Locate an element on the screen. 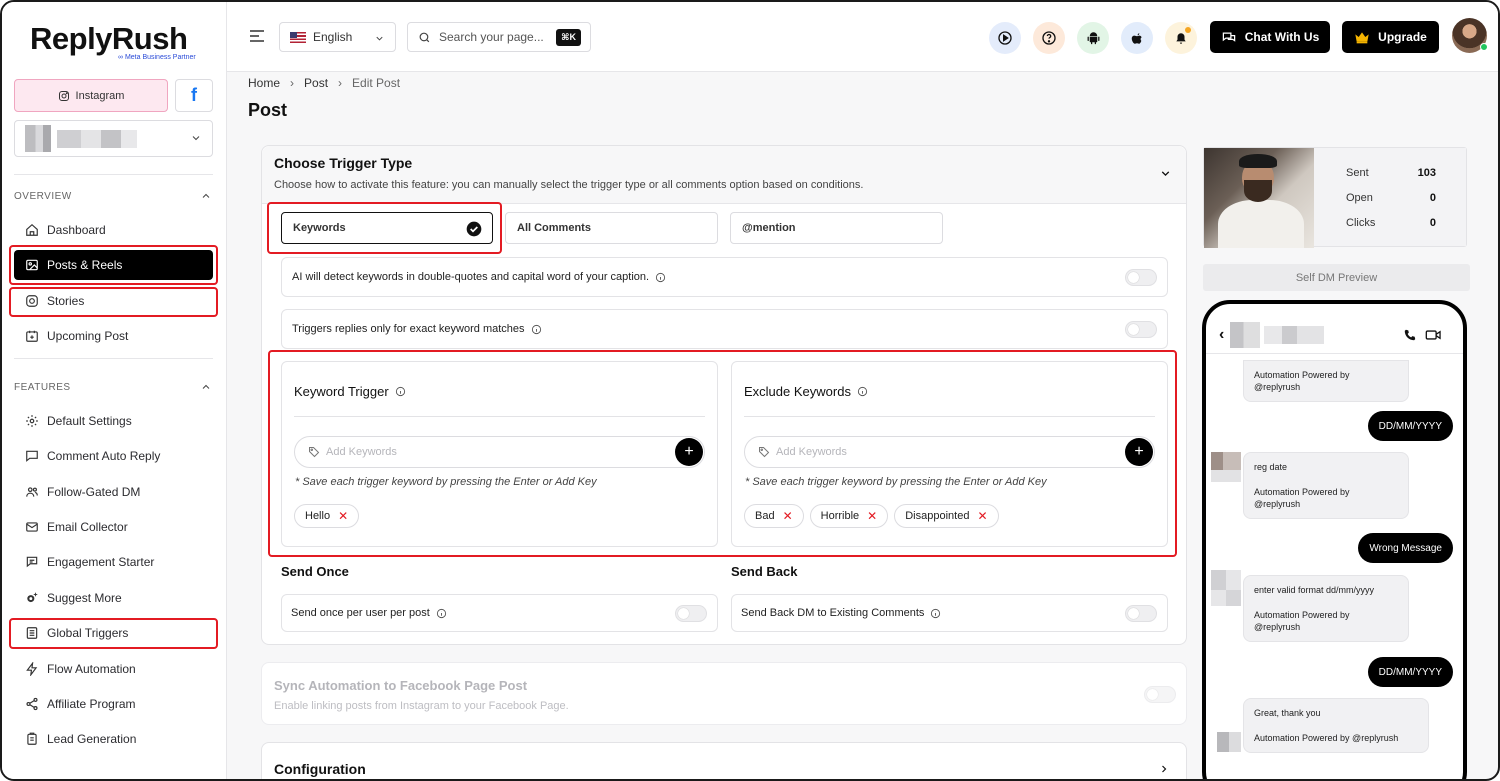 The image size is (1500, 781). sidebar-item-comment-auto-reply: Comment Auto Reply is located at coordinates (113, 456).